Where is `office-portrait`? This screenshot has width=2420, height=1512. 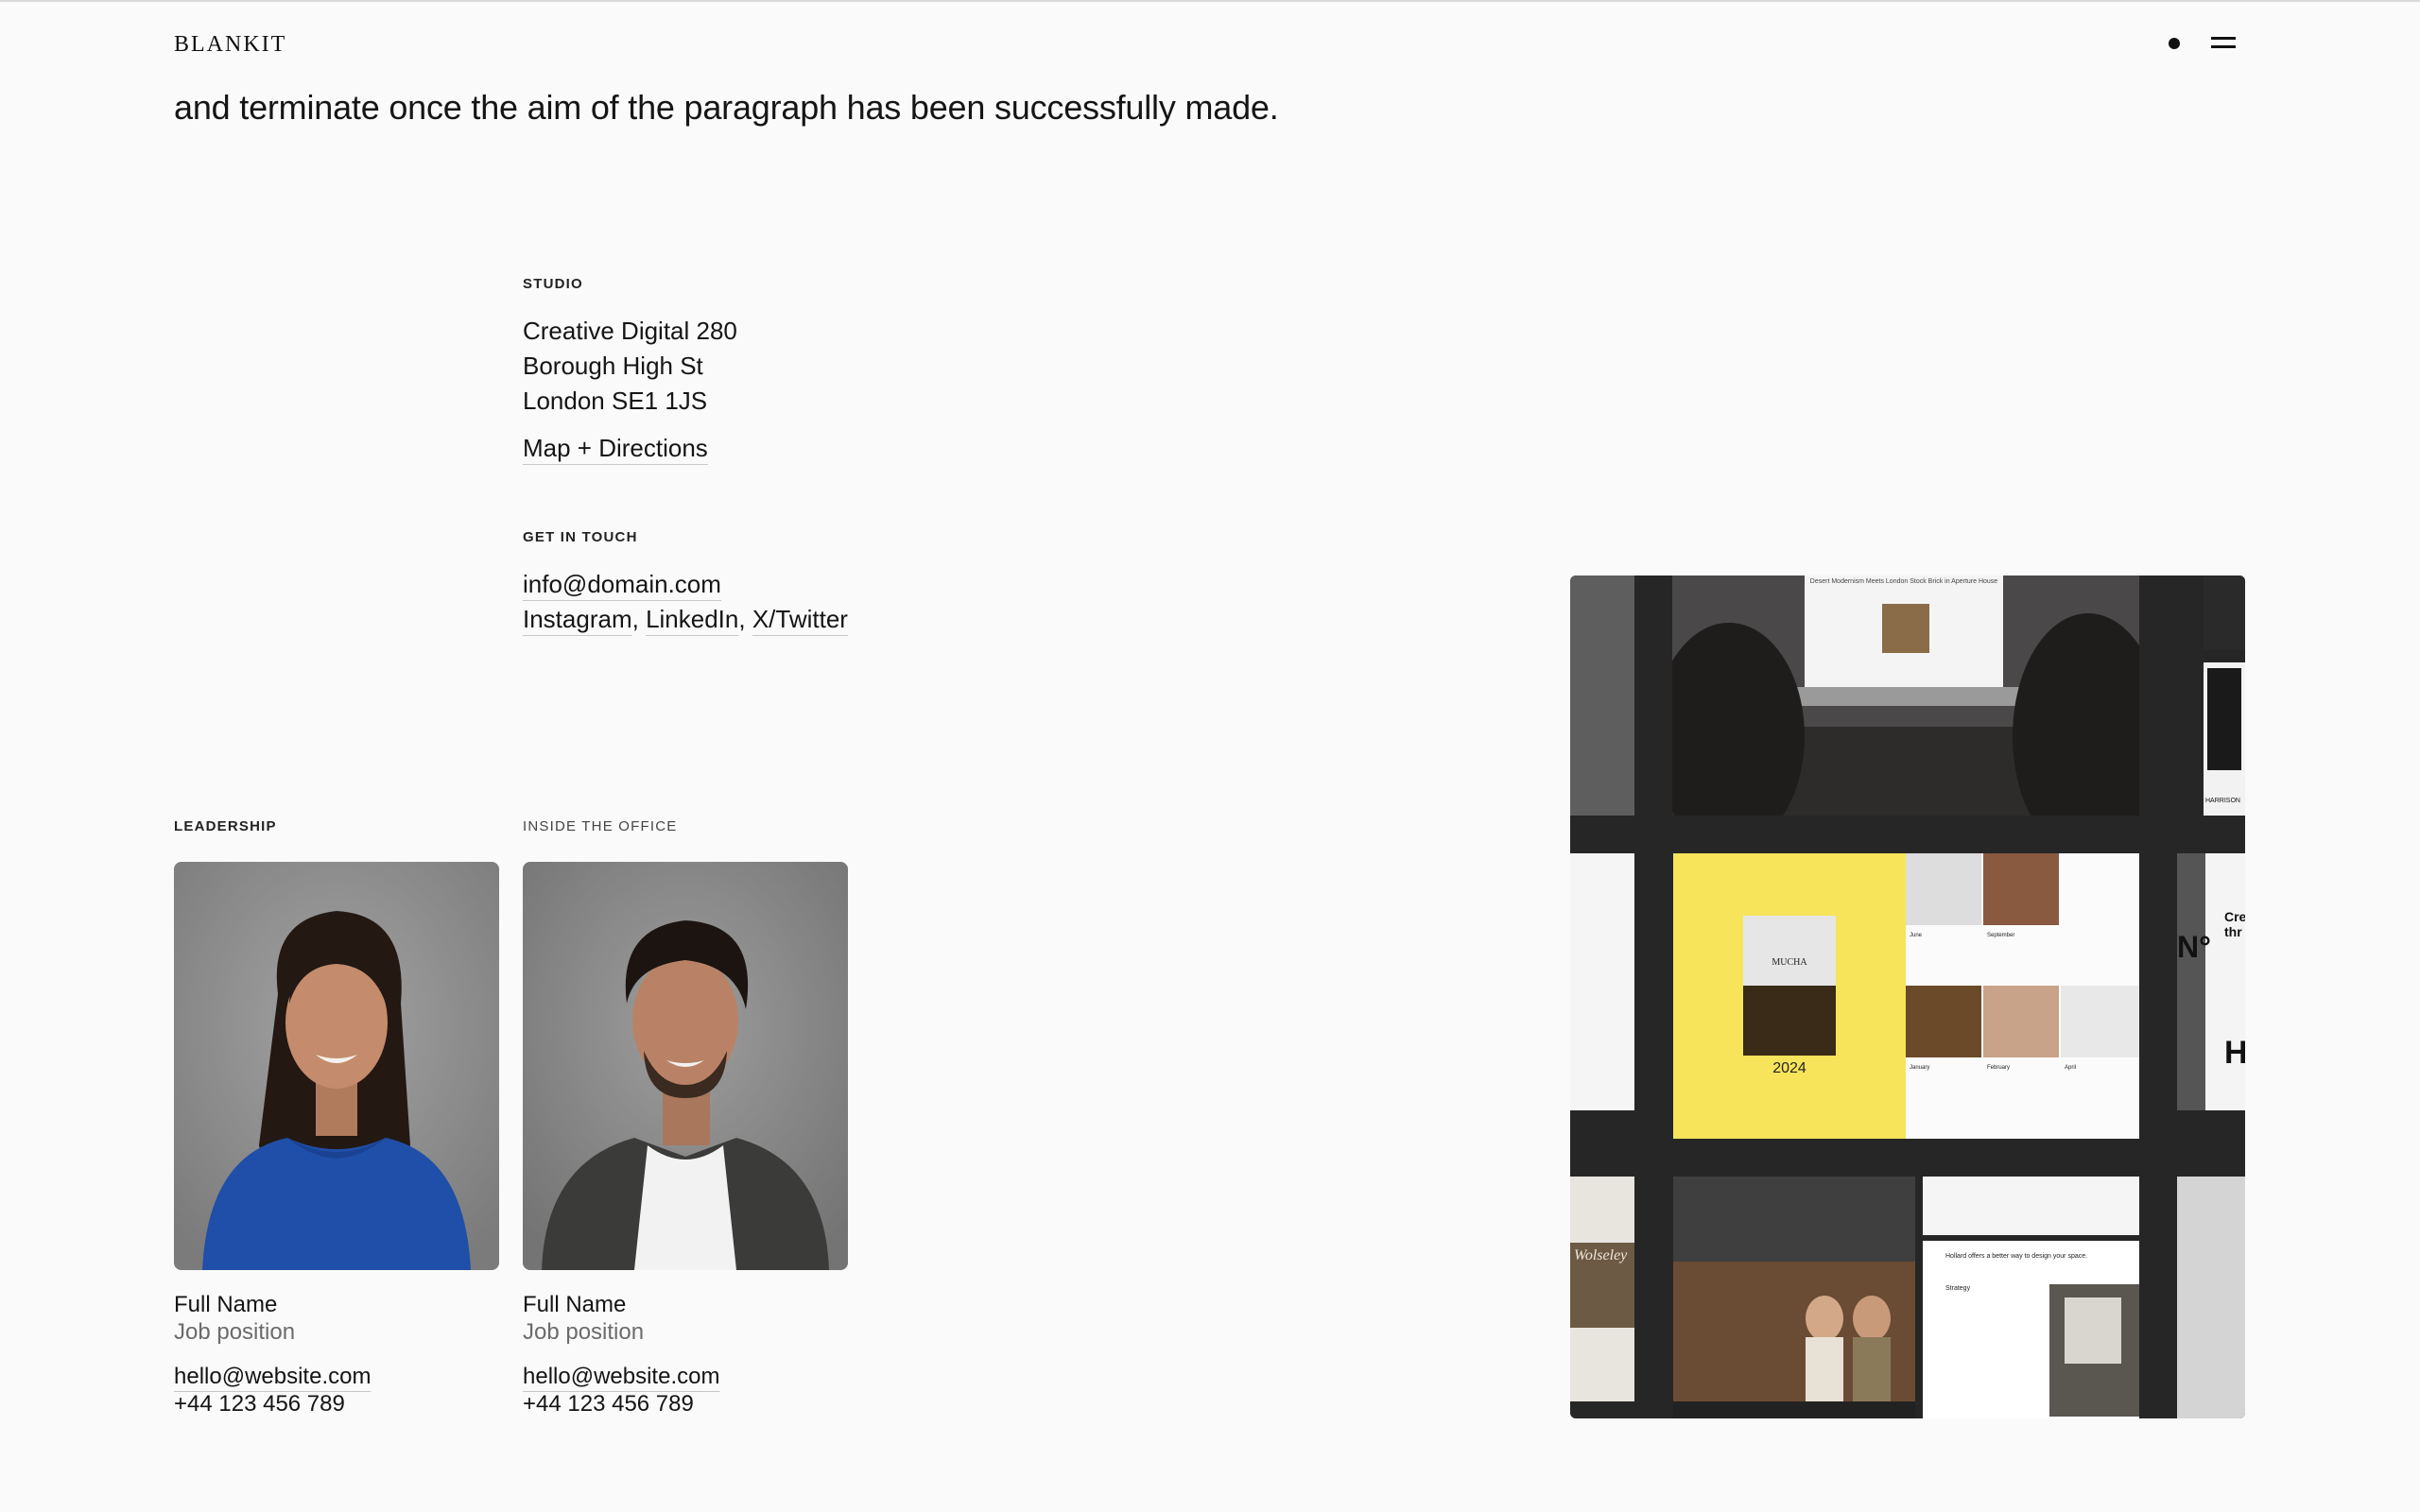
office-portrait is located at coordinates (685, 1066).